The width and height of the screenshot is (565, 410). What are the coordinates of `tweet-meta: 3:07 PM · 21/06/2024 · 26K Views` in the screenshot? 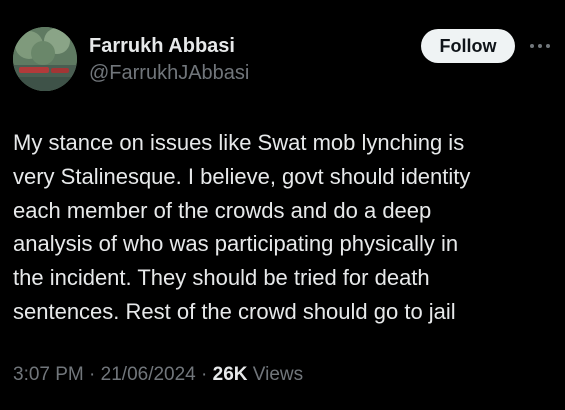 It's located at (158, 375).